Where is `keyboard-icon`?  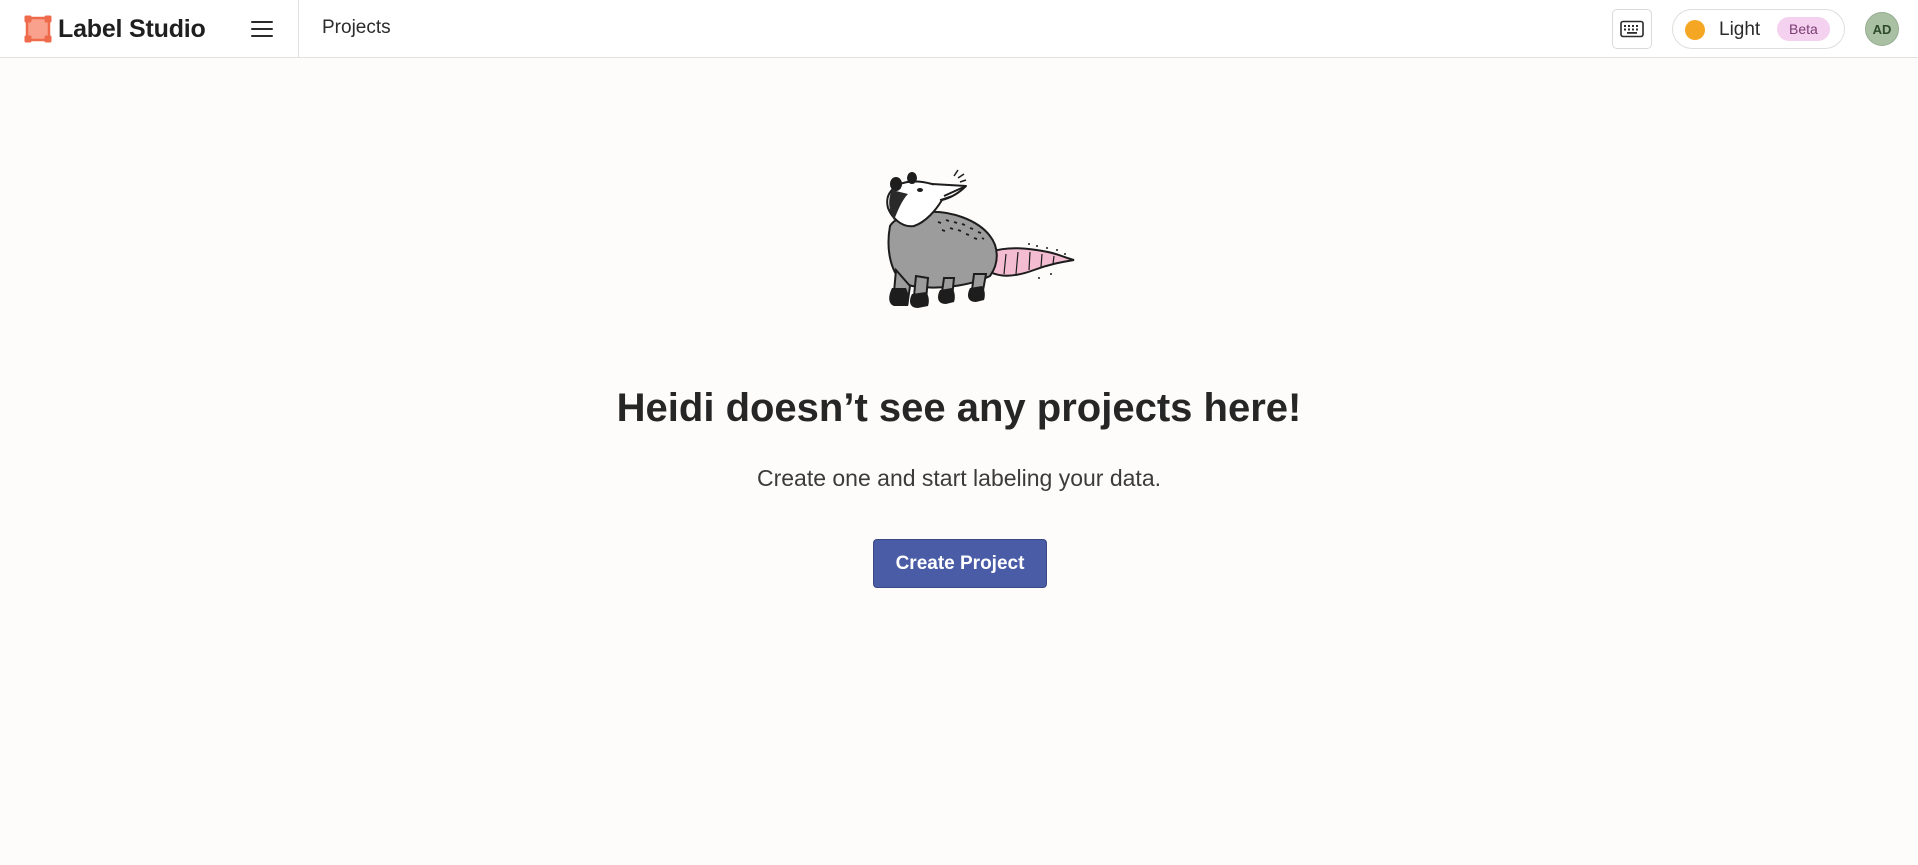
keyboard-icon is located at coordinates (1632, 29).